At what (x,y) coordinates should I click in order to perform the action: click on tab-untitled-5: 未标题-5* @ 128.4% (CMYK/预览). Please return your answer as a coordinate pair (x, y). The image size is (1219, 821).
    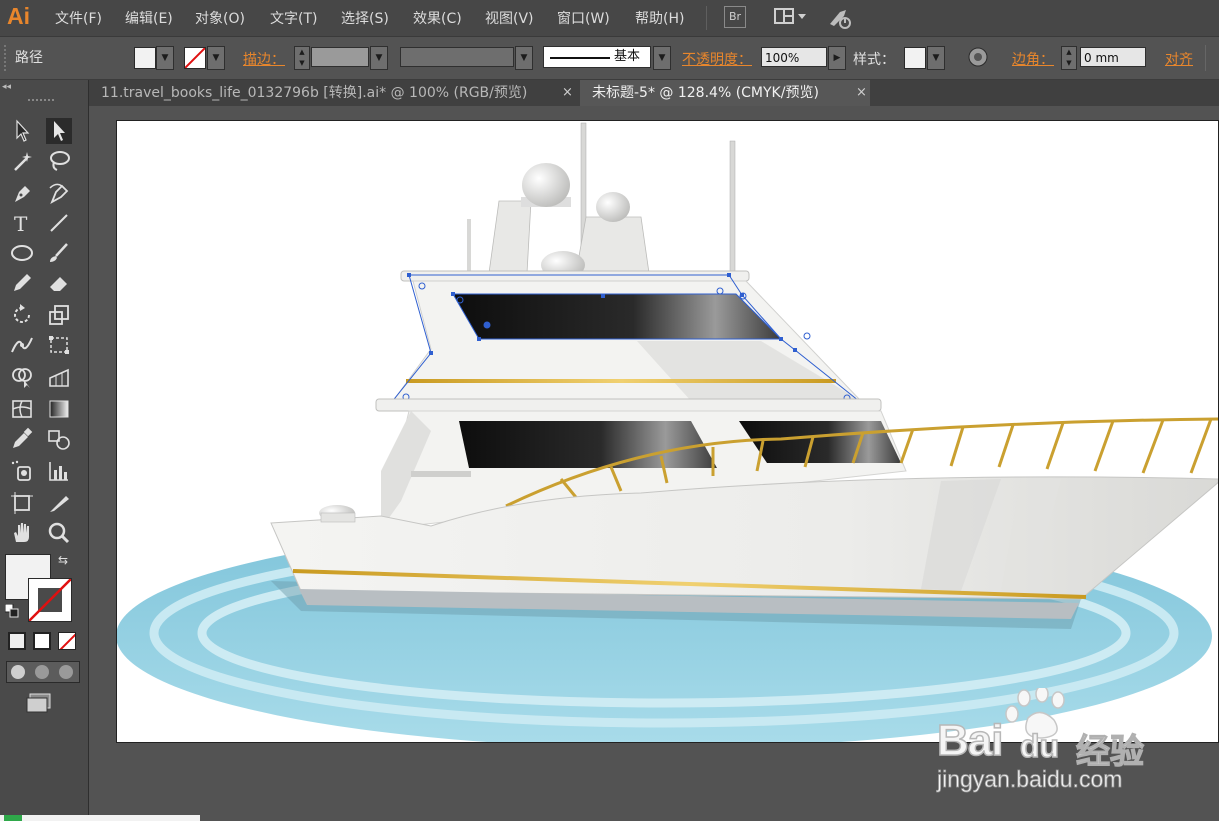
    Looking at the image, I should click on (725, 93).